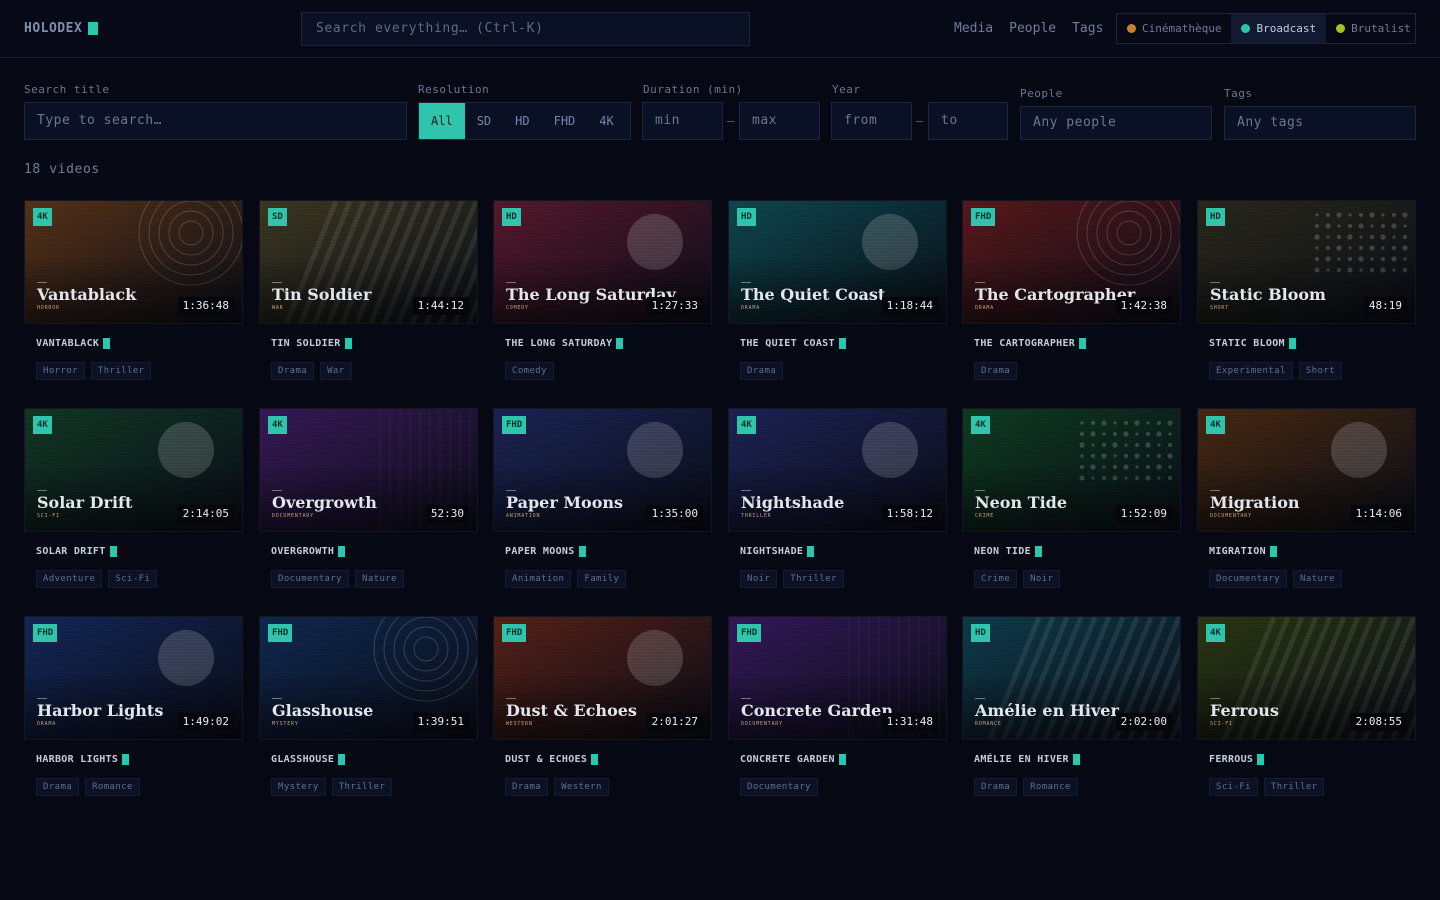  Describe the element at coordinates (1252, 343) in the screenshot. I see `video-title: STATIC BLOOM` at that location.